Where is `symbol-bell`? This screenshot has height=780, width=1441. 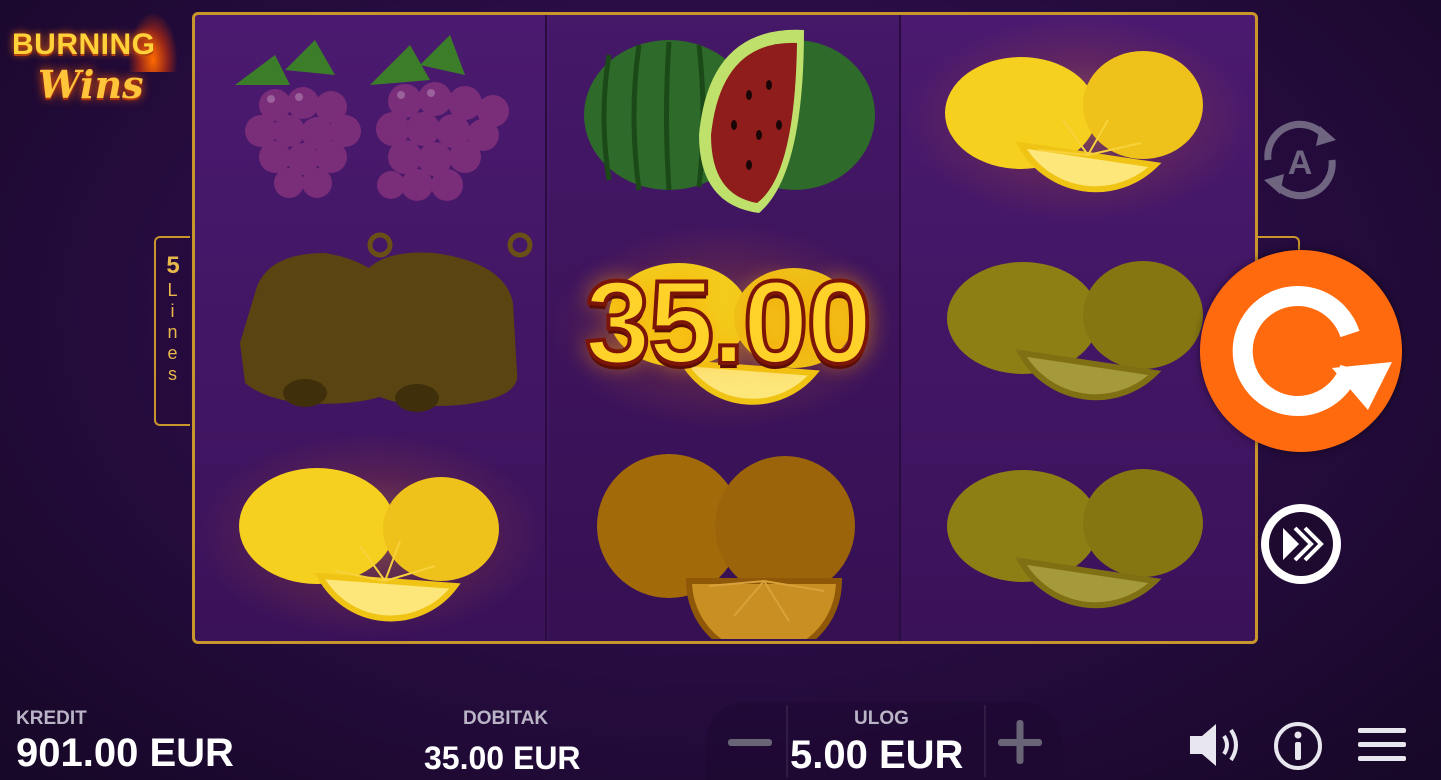 symbol-bell is located at coordinates (371, 327).